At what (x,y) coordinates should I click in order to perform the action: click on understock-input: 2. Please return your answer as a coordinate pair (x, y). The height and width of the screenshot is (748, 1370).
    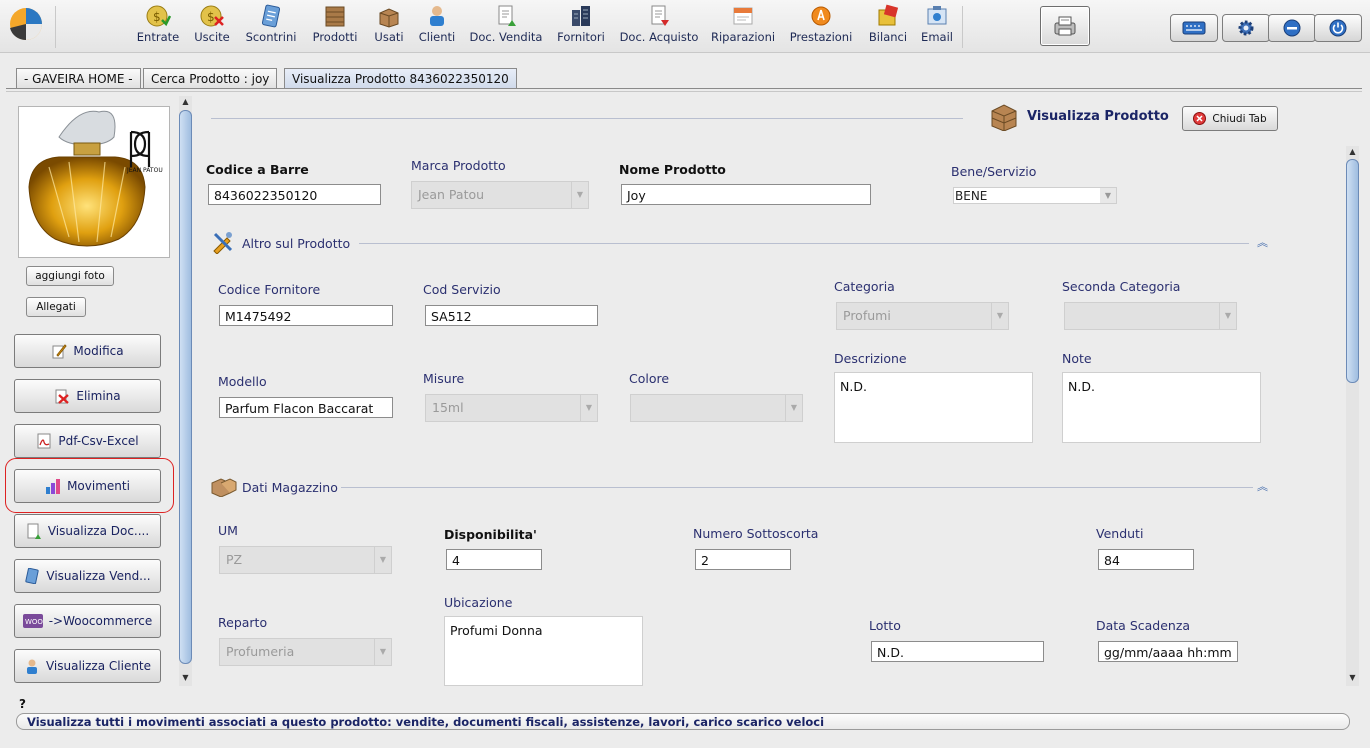
    Looking at the image, I should click on (743, 559).